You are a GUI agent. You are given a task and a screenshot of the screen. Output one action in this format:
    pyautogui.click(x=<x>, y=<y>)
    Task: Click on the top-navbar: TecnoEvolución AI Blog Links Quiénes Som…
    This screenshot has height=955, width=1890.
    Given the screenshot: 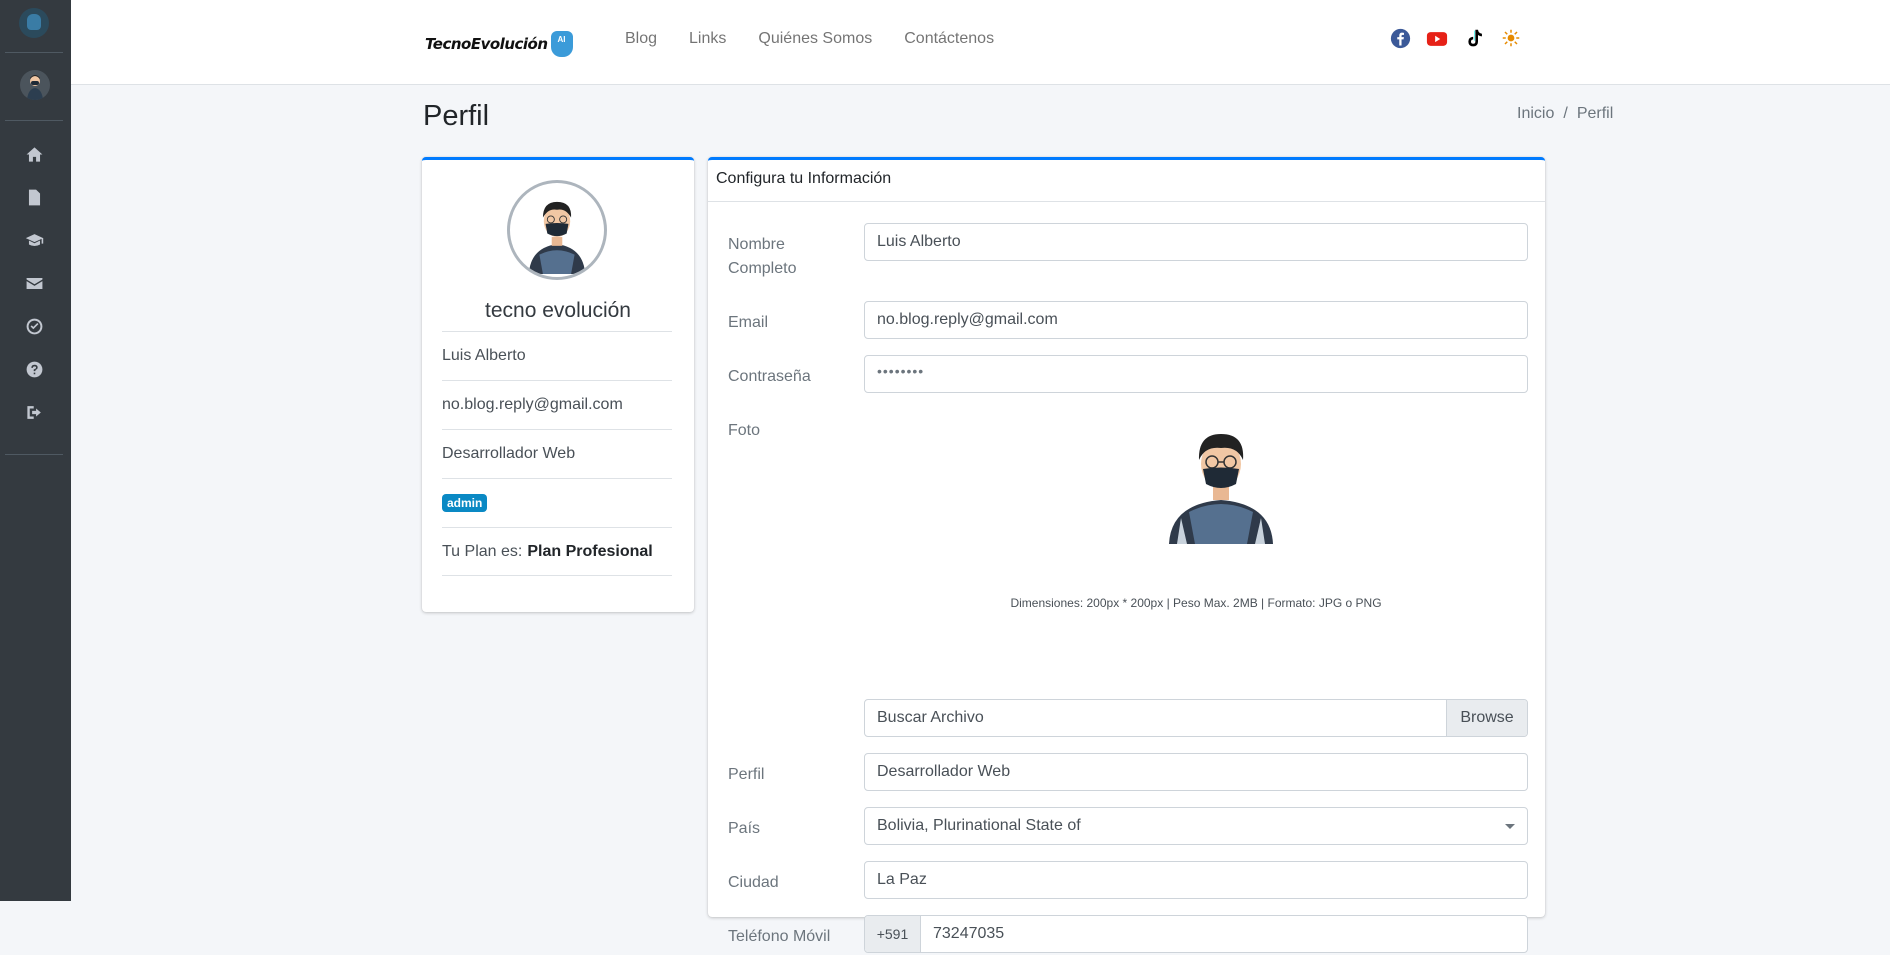 What is the action you would take?
    pyautogui.click(x=980, y=42)
    